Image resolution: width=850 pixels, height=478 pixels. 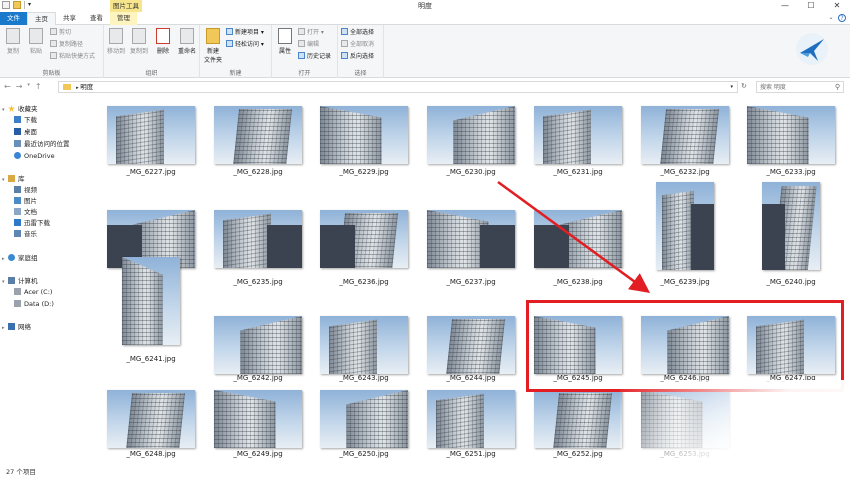 I want to click on delete-button: 删除, so click(x=163, y=41).